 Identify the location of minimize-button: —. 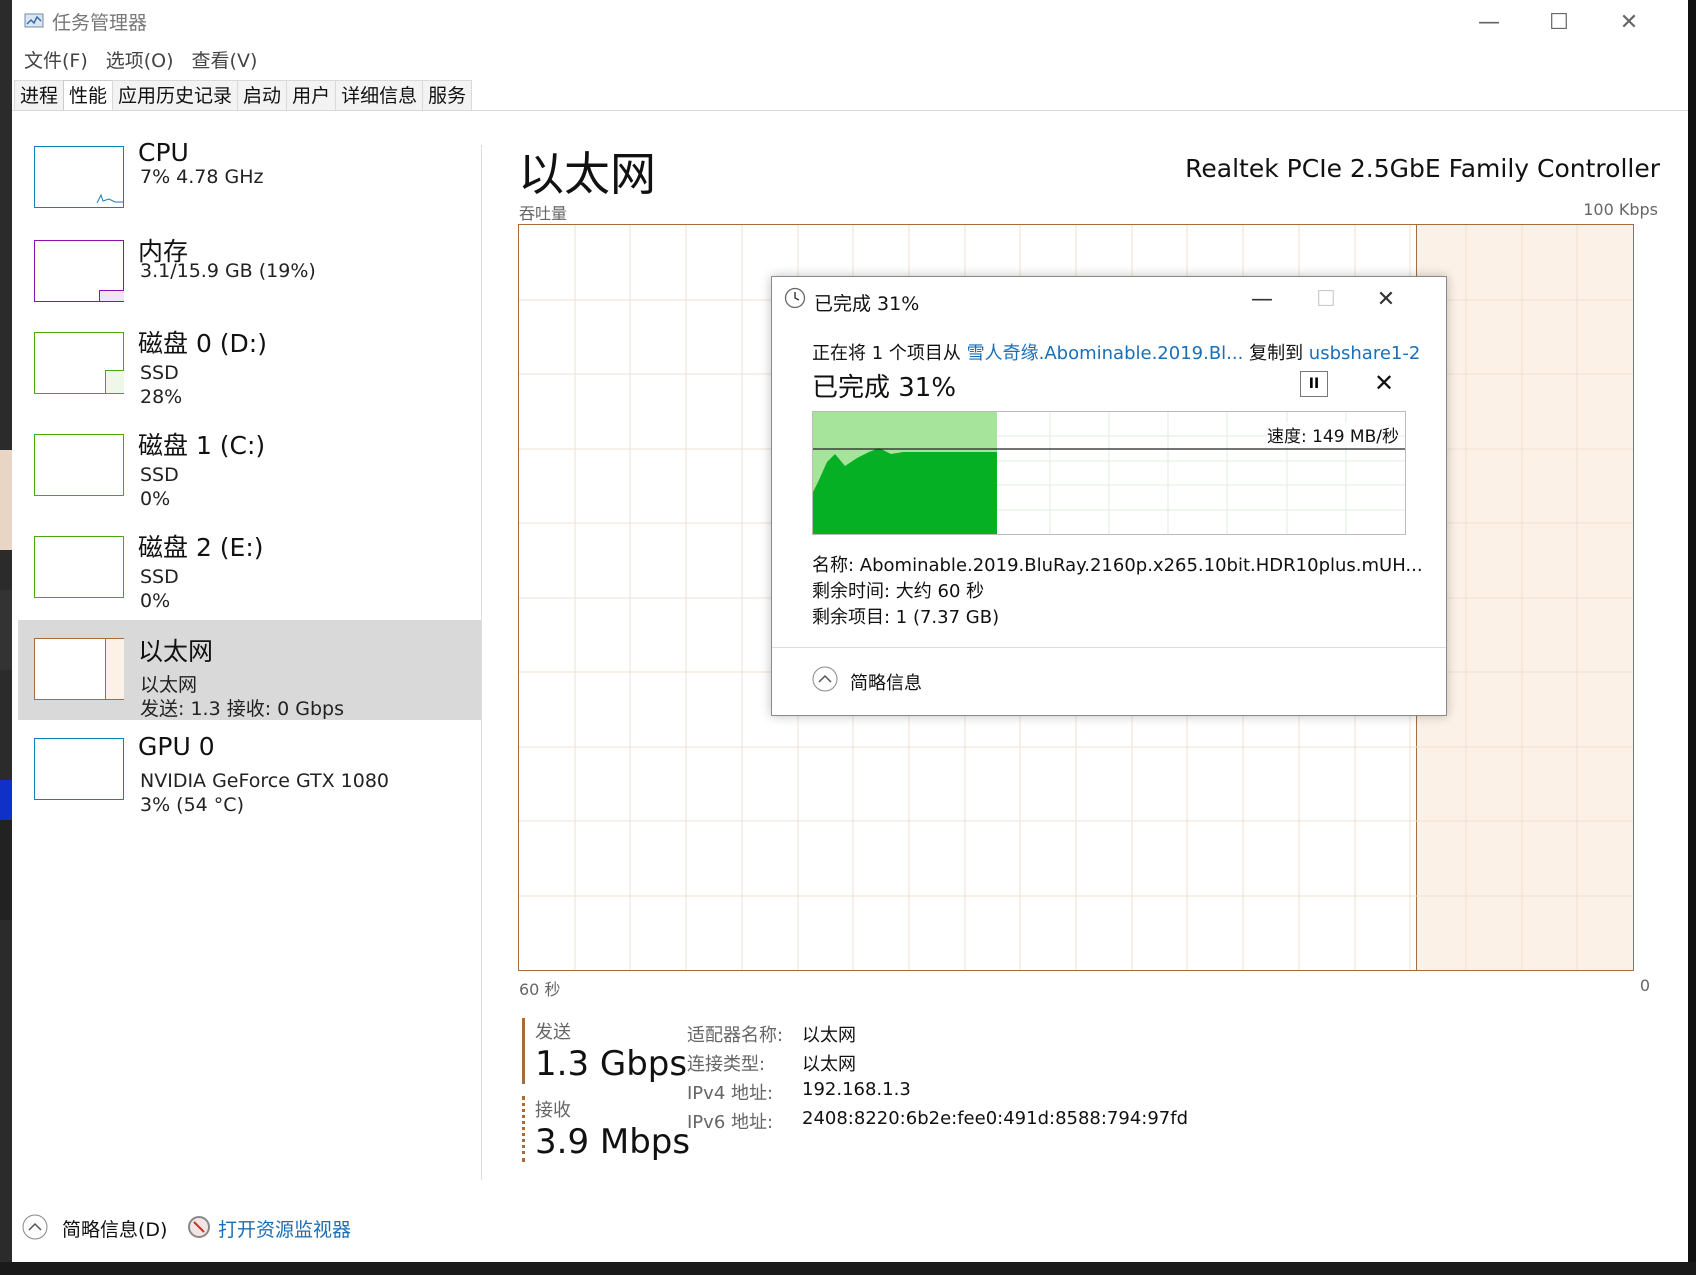
(1489, 22).